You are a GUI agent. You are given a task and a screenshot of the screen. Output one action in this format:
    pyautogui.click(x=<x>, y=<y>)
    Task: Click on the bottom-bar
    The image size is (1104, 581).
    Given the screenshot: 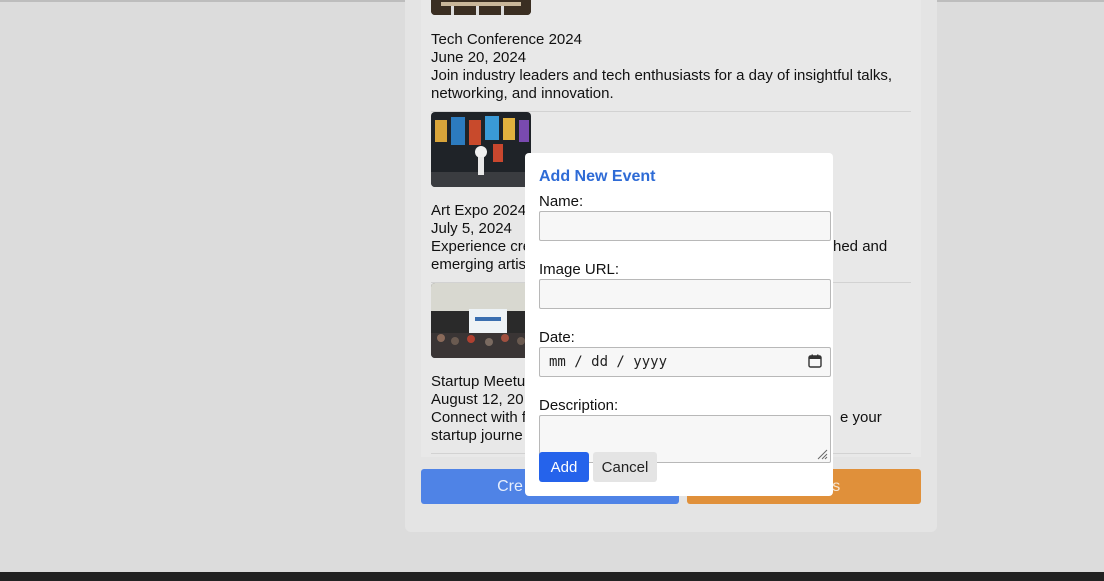 What is the action you would take?
    pyautogui.click(x=552, y=576)
    